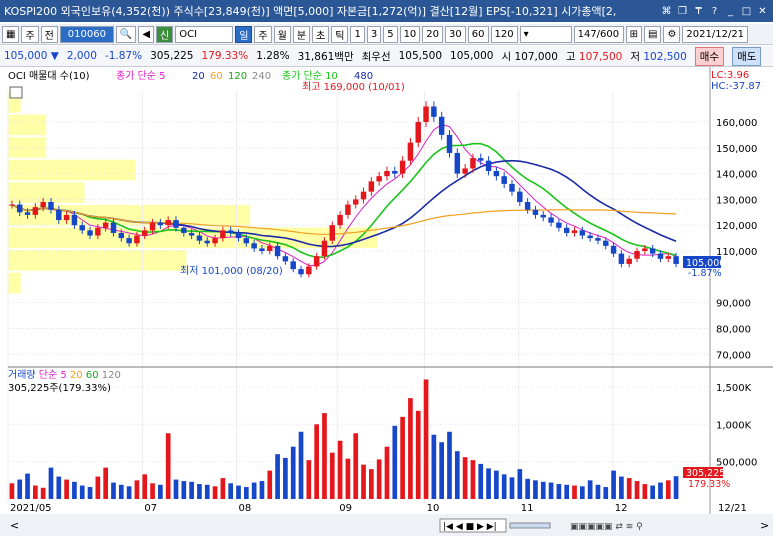 This screenshot has height=536, width=773. I want to click on prev-select-button: 전, so click(49, 34).